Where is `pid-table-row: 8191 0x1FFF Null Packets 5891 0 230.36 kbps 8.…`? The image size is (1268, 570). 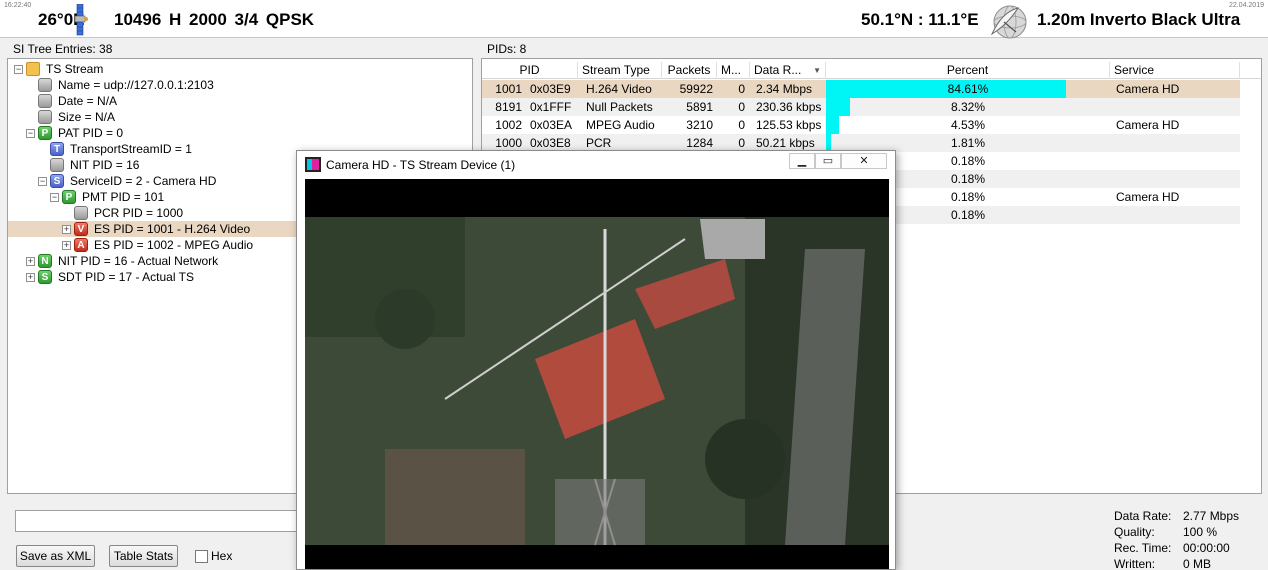 pid-table-row: 8191 0x1FFF Null Packets 5891 0 230.36 kbps 8.… is located at coordinates (861, 107).